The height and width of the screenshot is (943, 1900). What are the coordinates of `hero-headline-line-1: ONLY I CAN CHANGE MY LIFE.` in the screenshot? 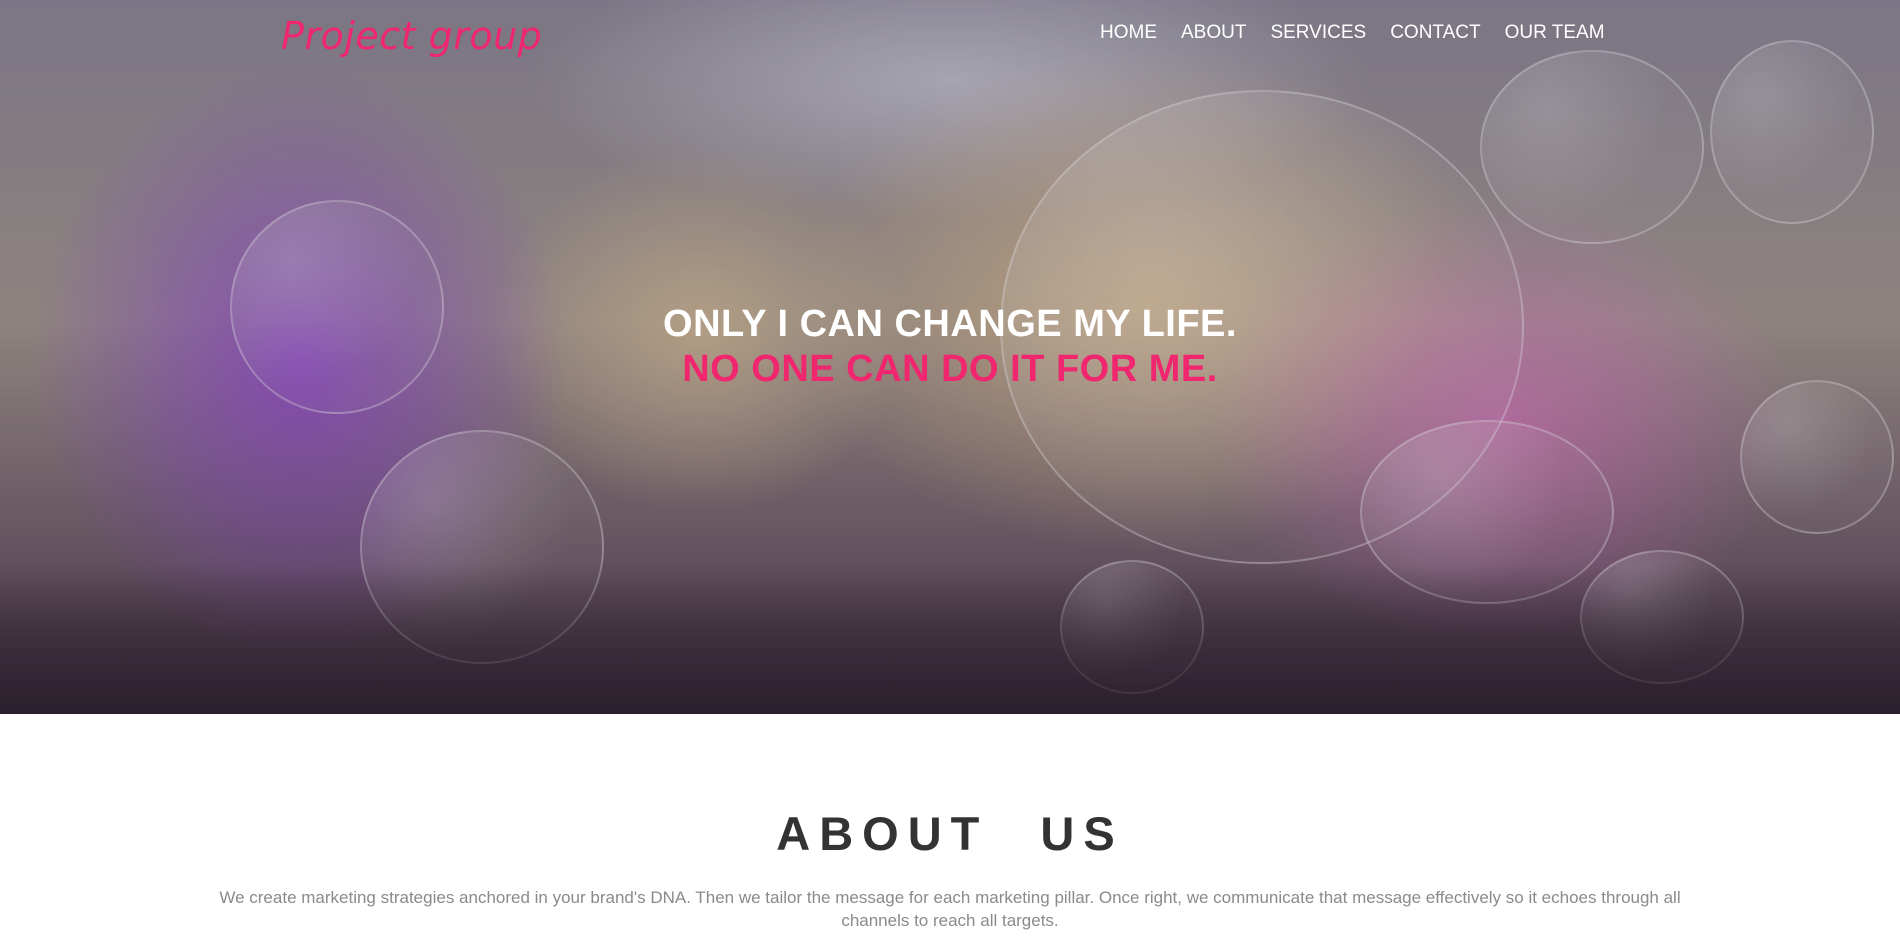 It's located at (950, 324).